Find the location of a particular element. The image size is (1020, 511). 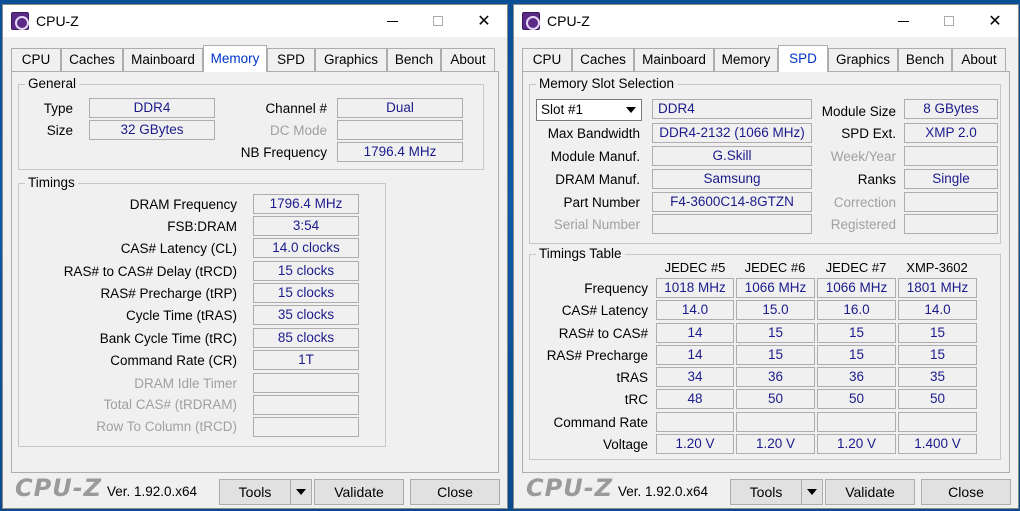

trc-value: 85 clocks is located at coordinates (306, 338).